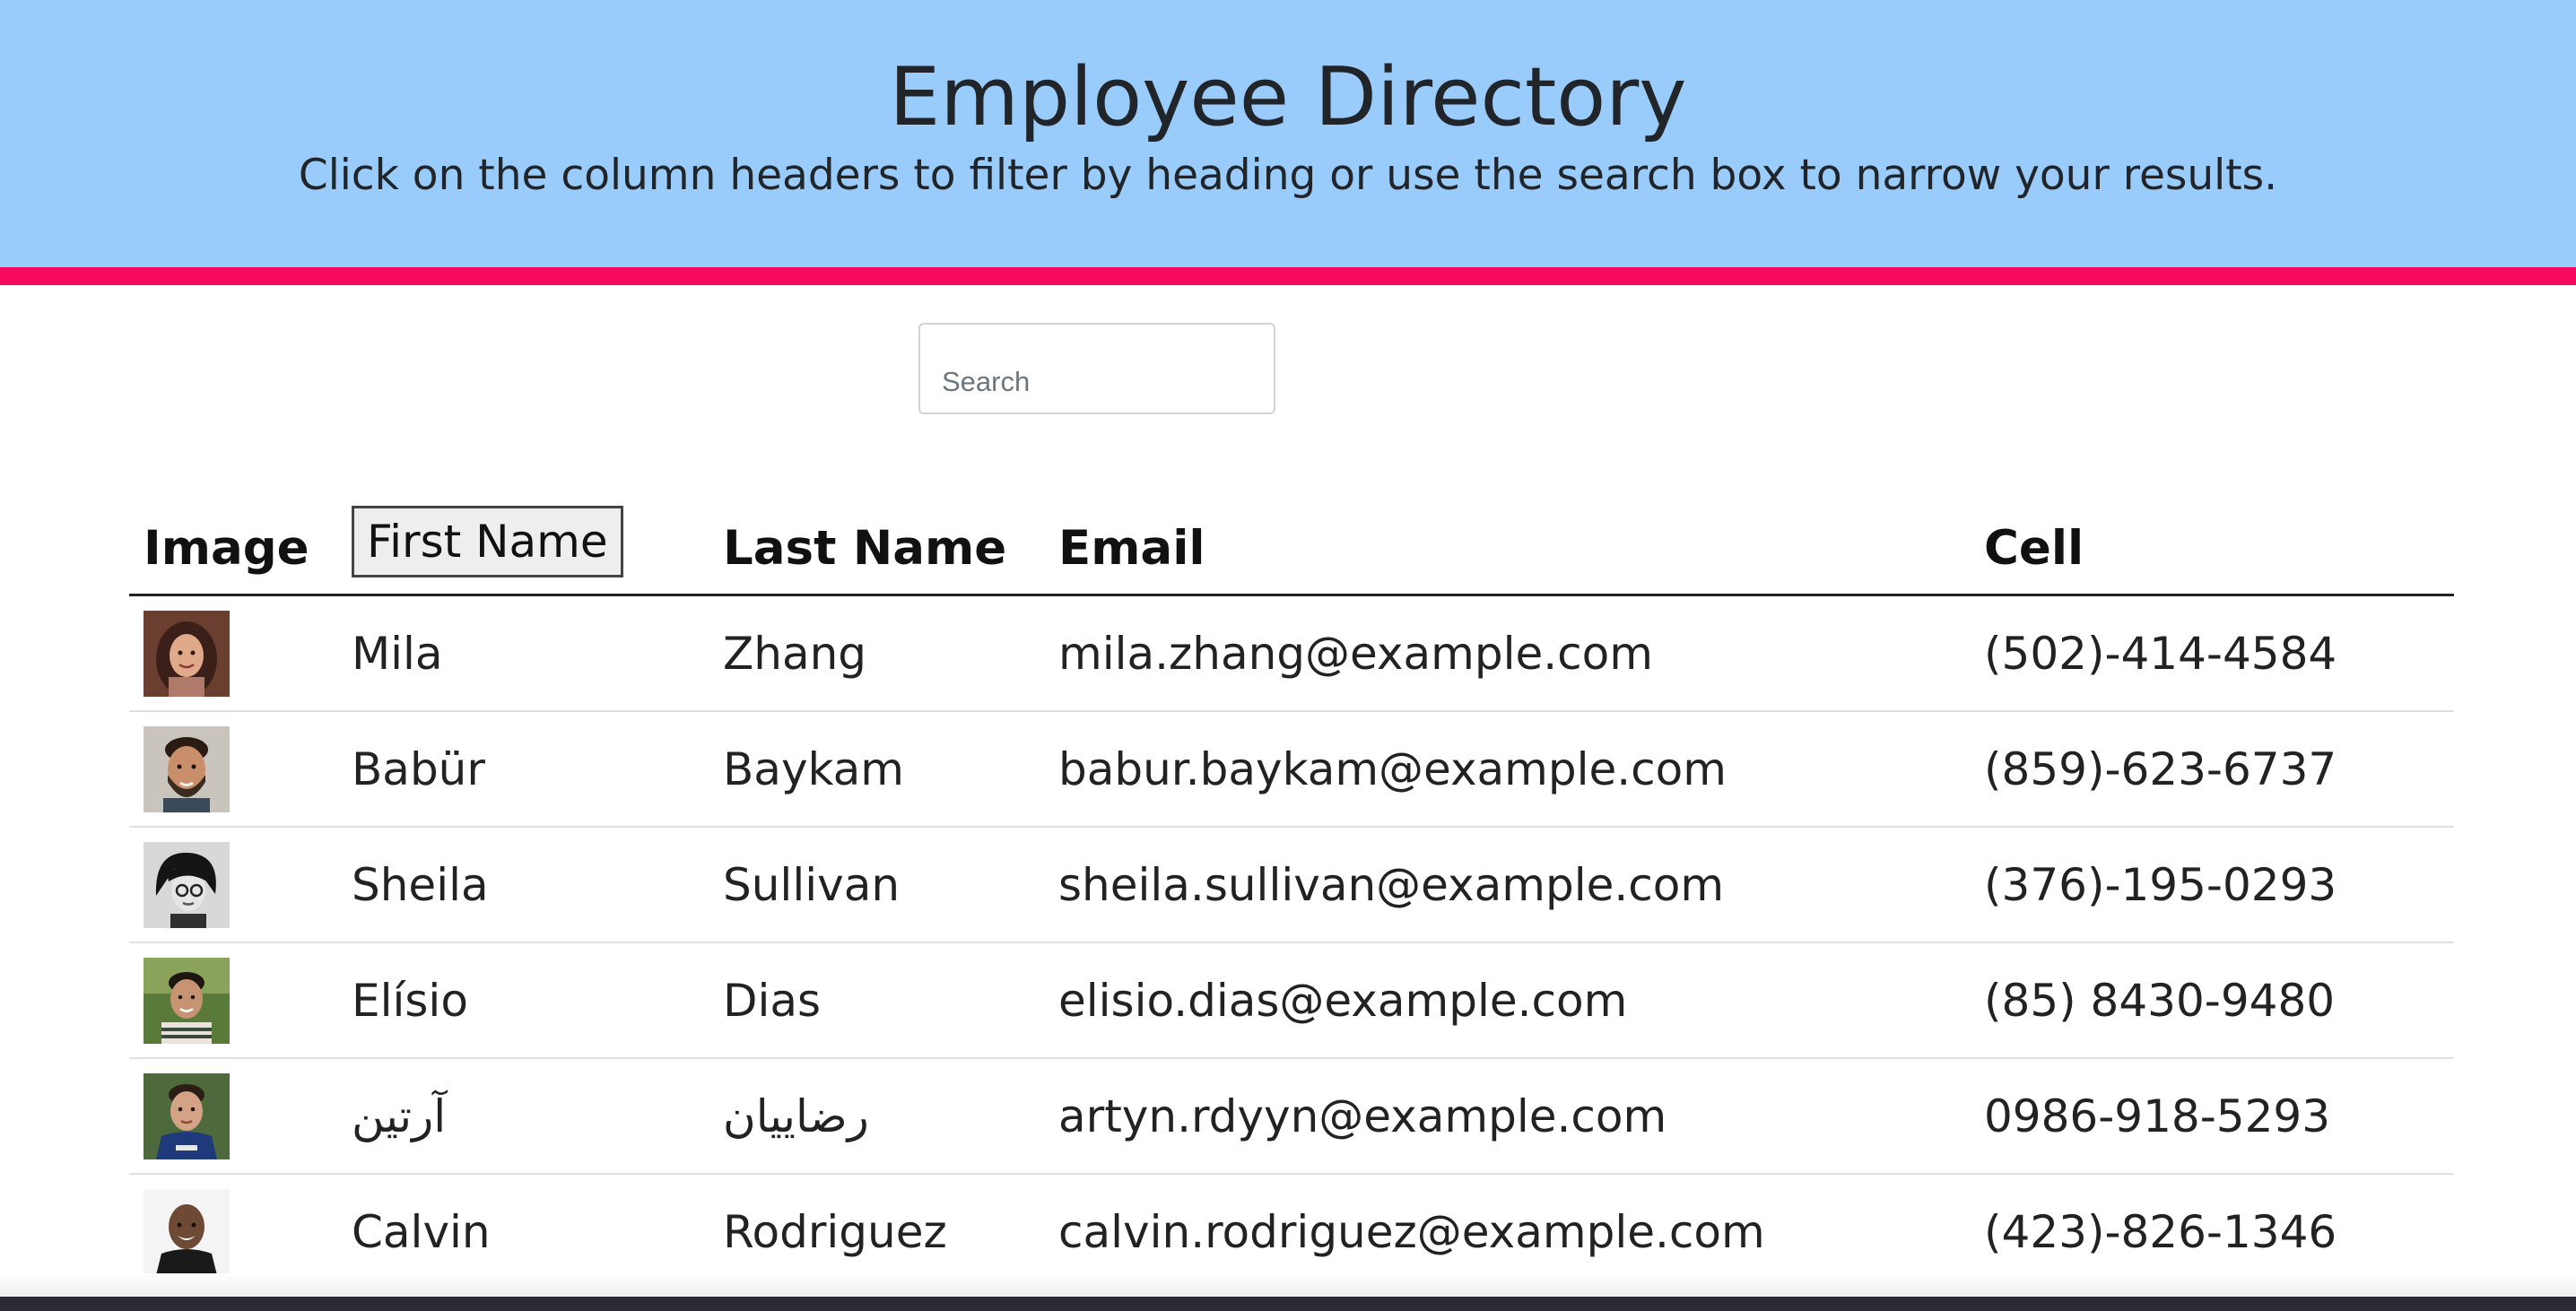 The height and width of the screenshot is (1311, 2576). What do you see at coordinates (1507, 1000) in the screenshot?
I see `email-cell: elisio.dias@example.com` at bounding box center [1507, 1000].